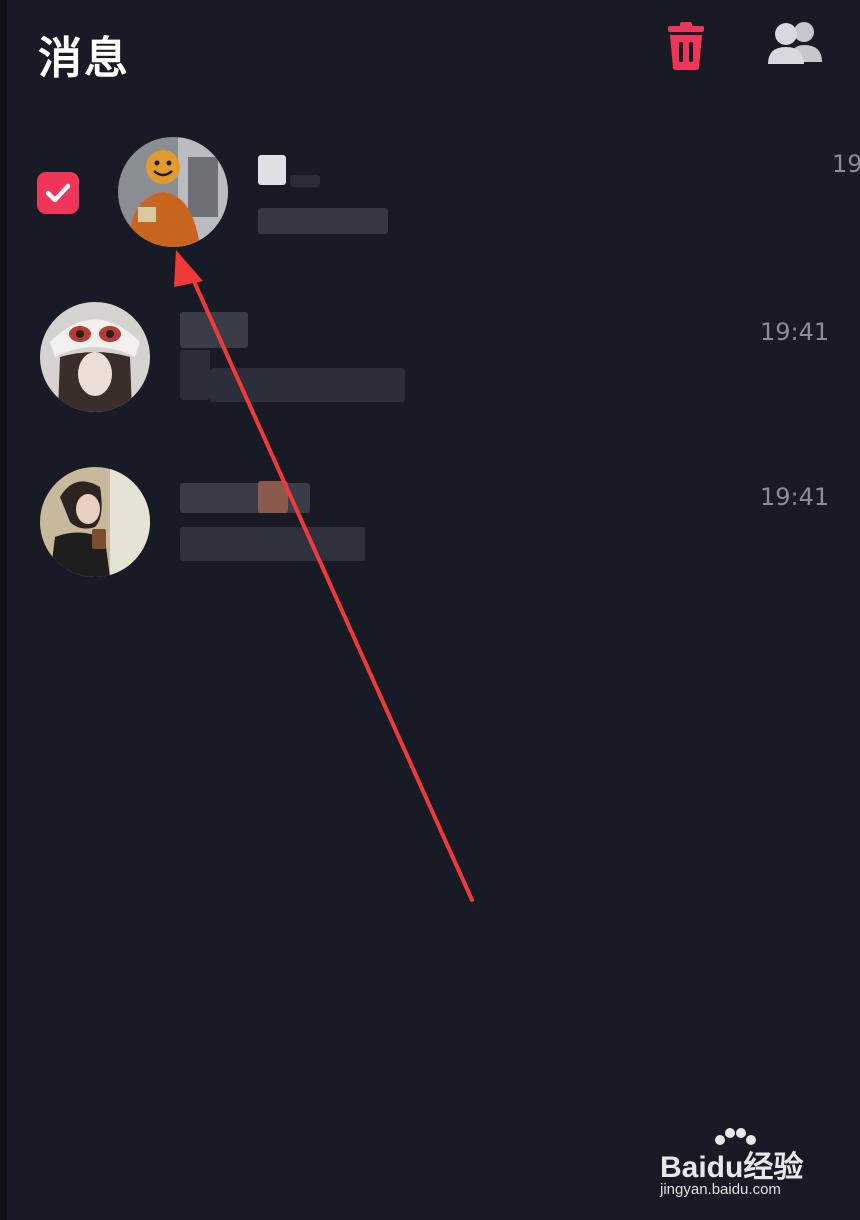 Image resolution: width=860 pixels, height=1220 pixels. What do you see at coordinates (95, 522) in the screenshot?
I see `avatar-coffee` at bounding box center [95, 522].